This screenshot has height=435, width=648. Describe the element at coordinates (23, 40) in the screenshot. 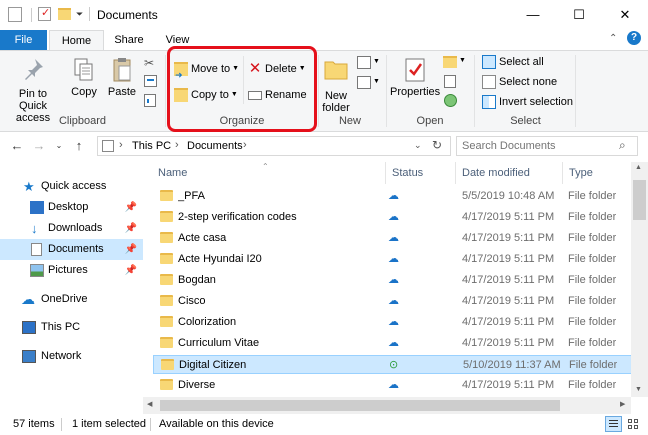

I see `tab-file: File` at that location.